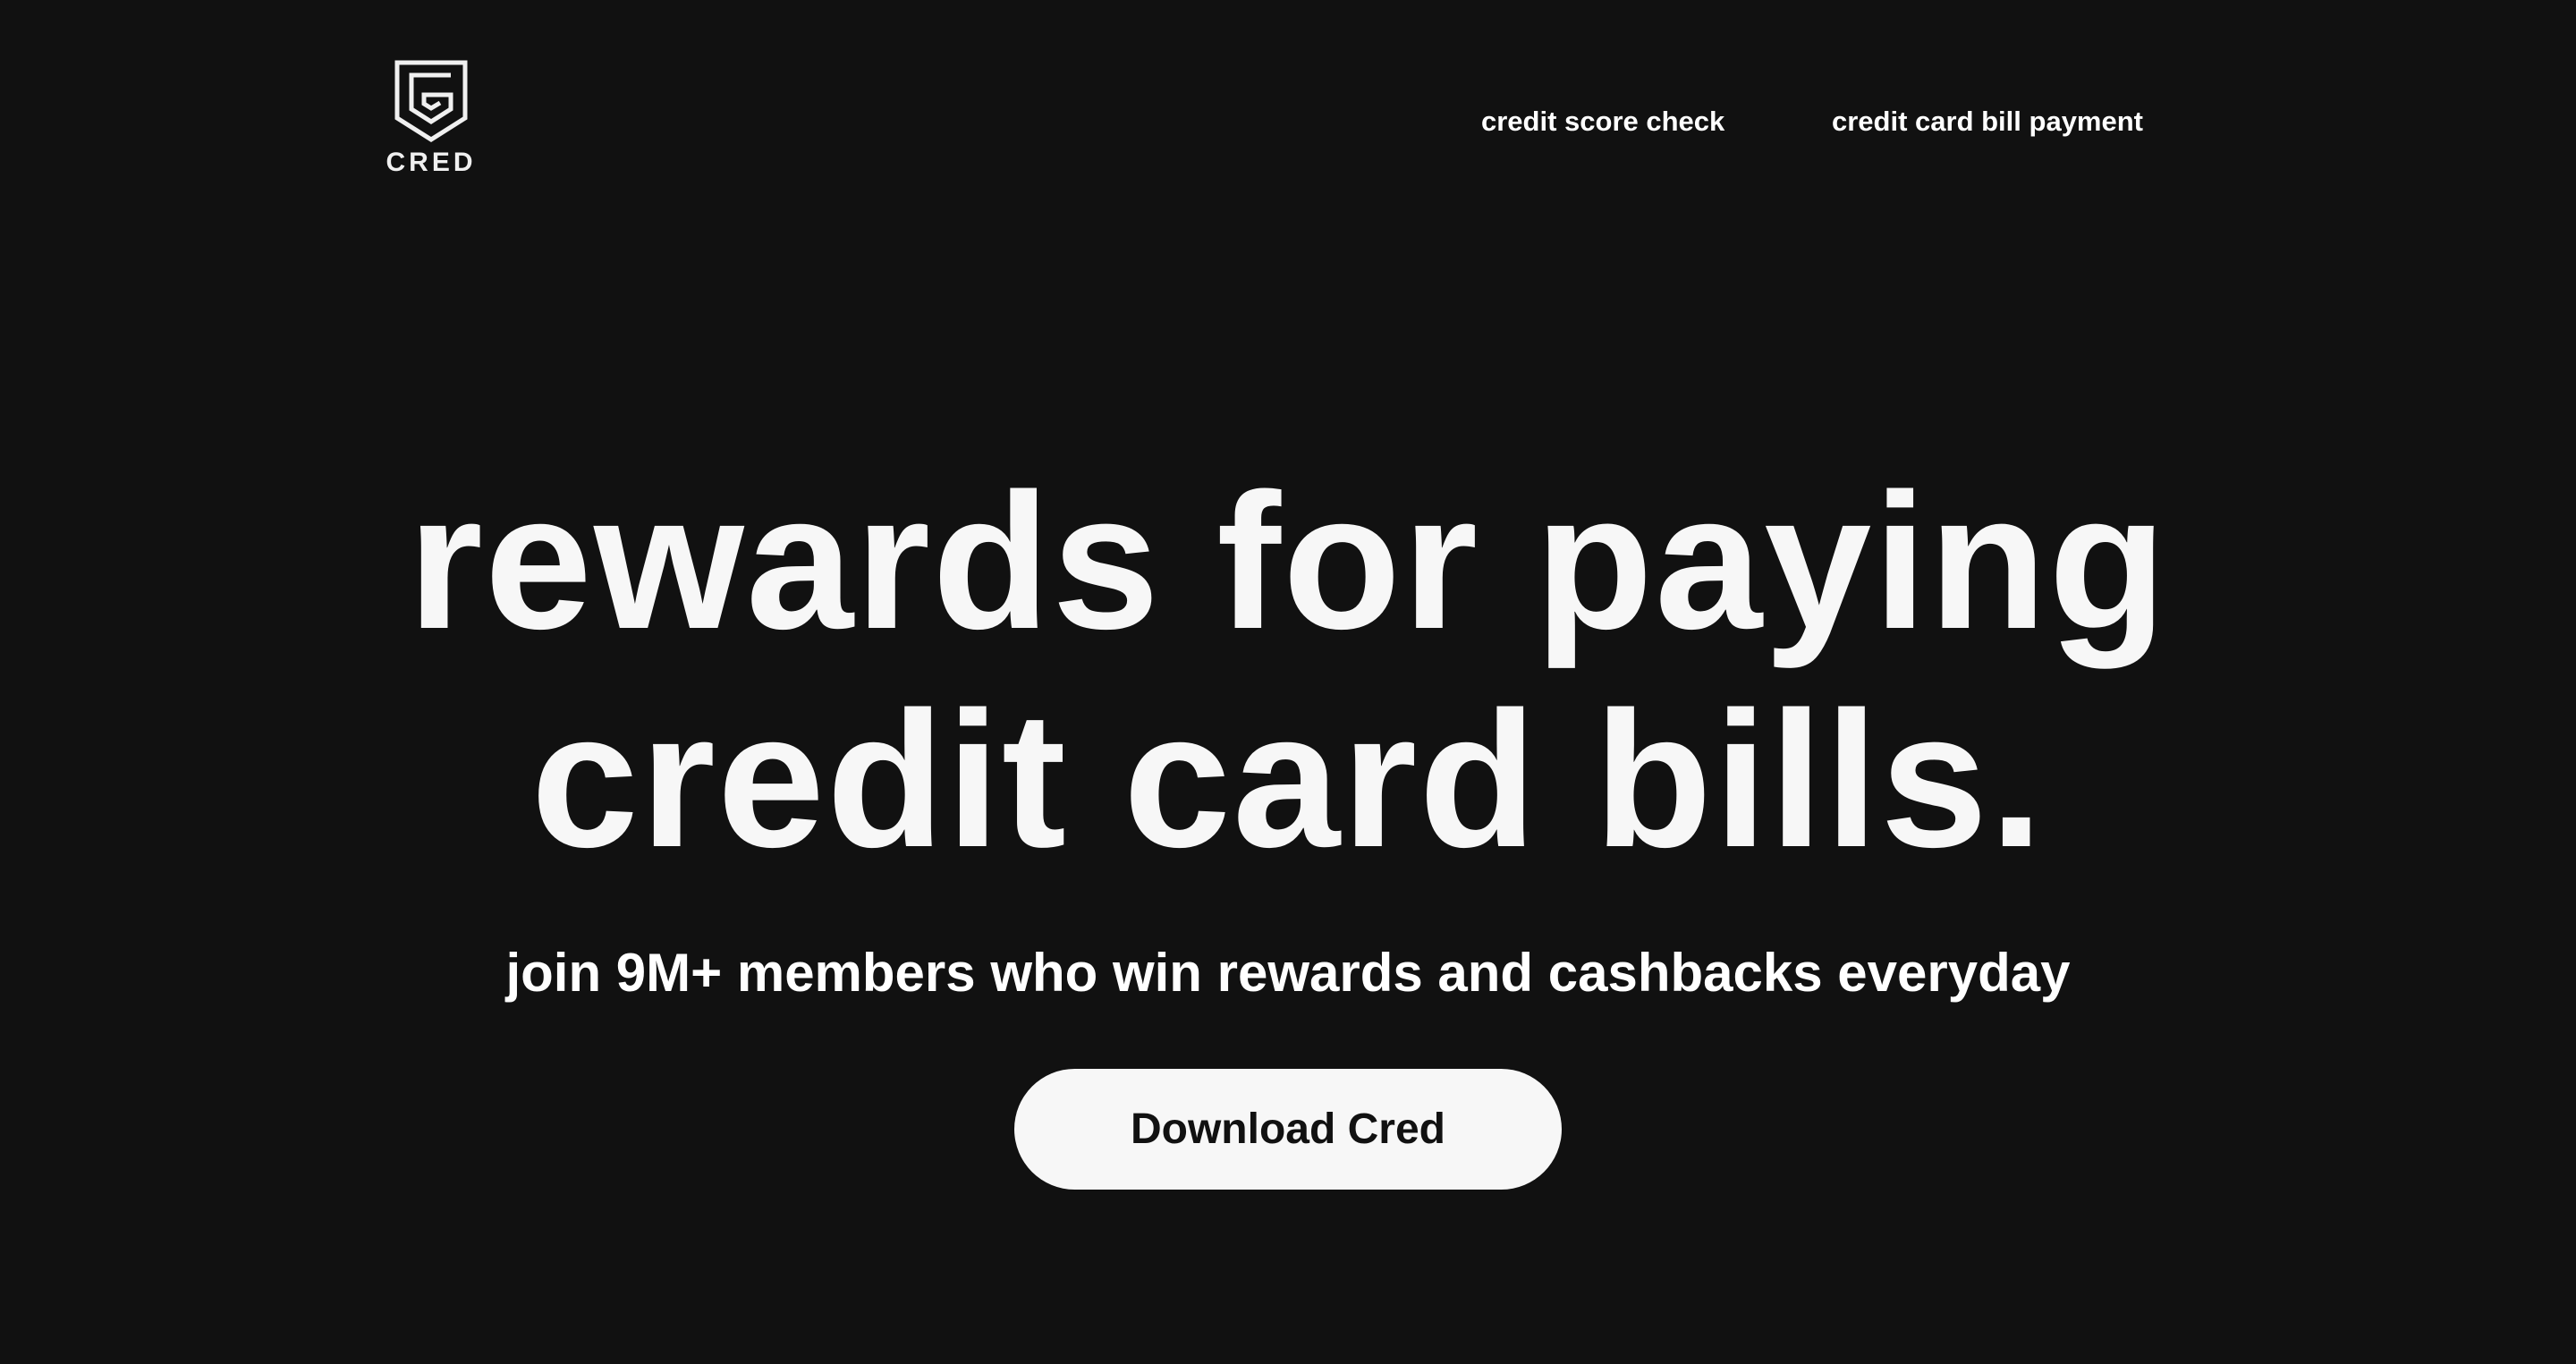 The width and height of the screenshot is (2576, 1364). What do you see at coordinates (1288, 779) in the screenshot?
I see `hero-title-line-2: credit card bills.` at bounding box center [1288, 779].